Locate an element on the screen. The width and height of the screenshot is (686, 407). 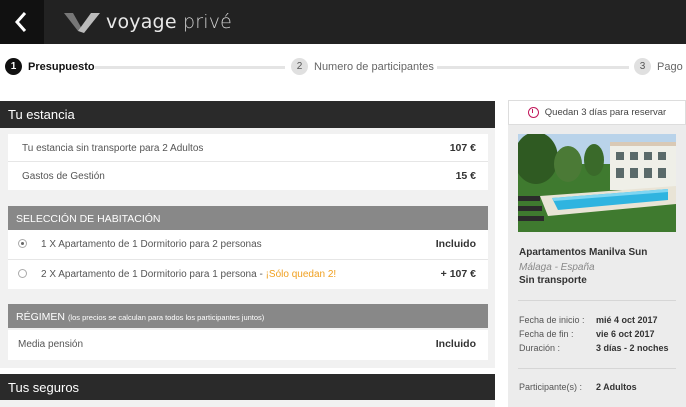
step-number: 2 is located at coordinates (299, 66).